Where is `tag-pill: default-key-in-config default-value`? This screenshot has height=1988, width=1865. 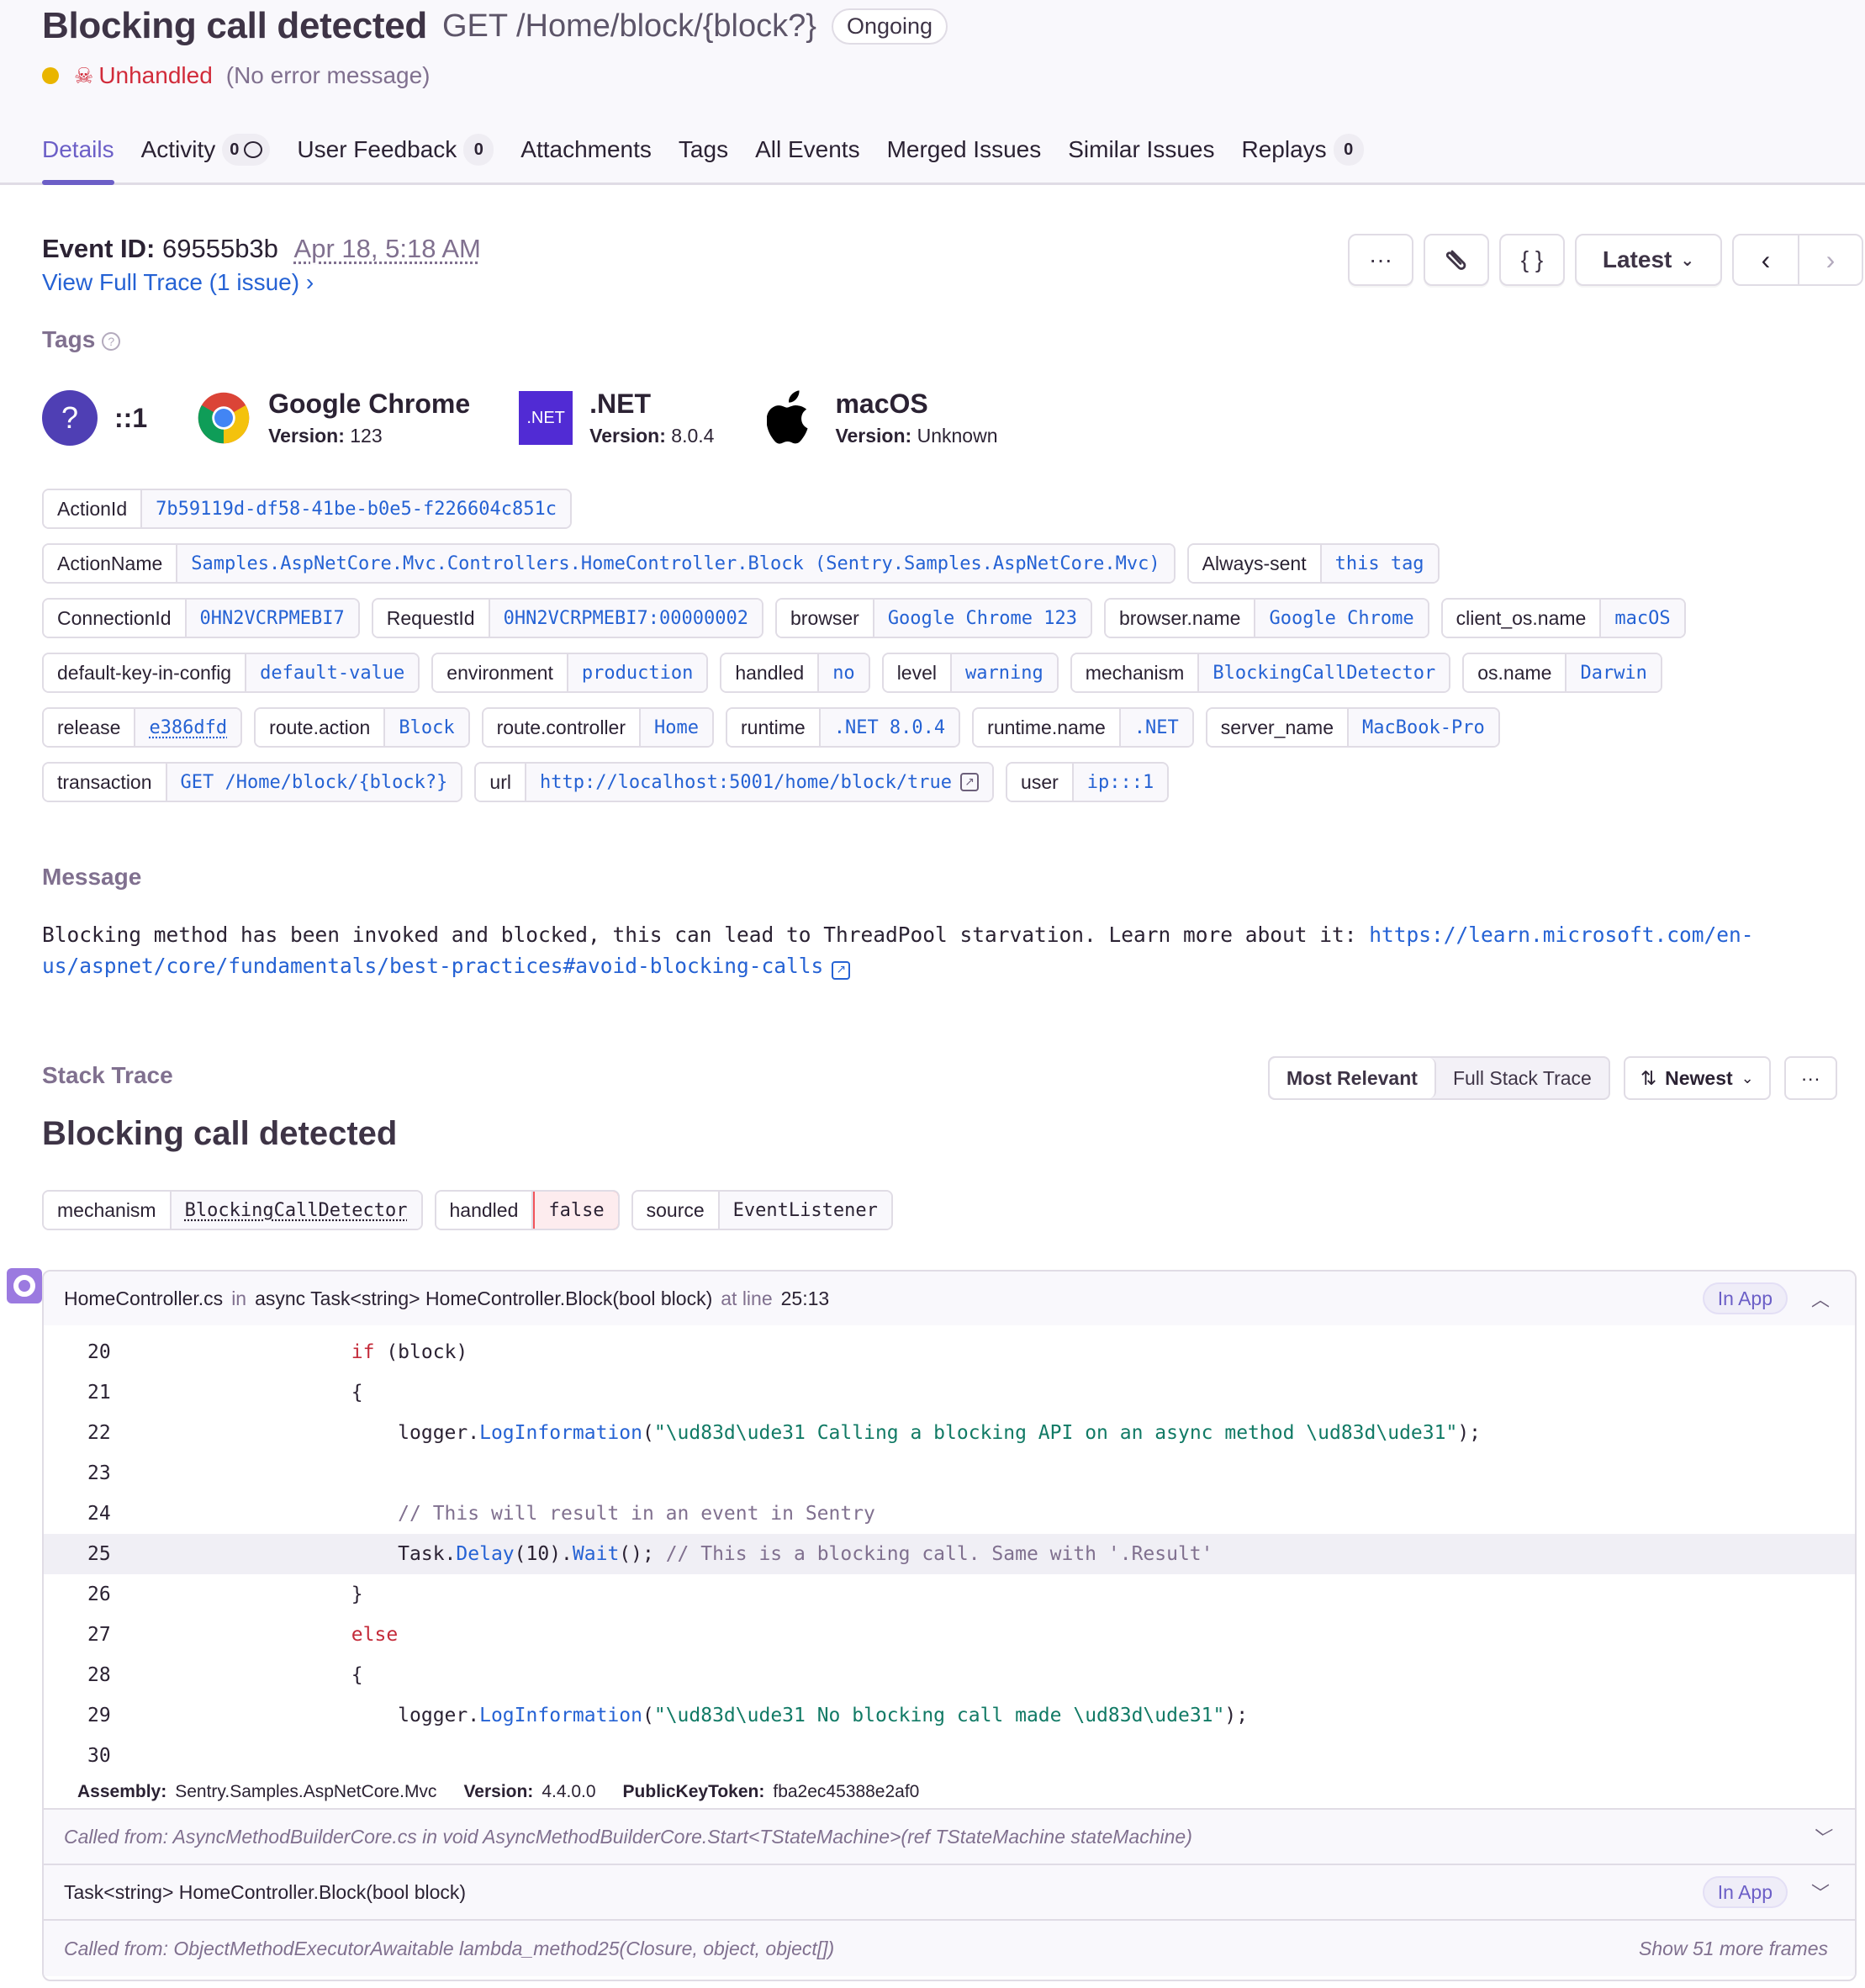 tag-pill: default-key-in-config default-value is located at coordinates (231, 673).